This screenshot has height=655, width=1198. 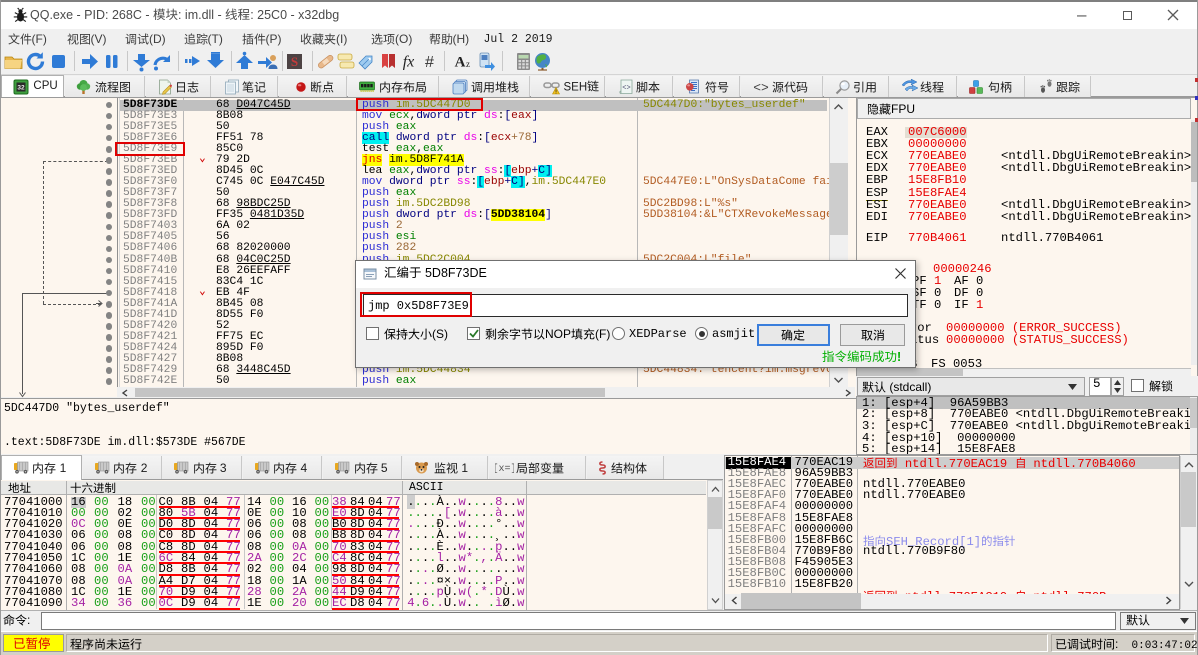 I want to click on svg-text: z, so click(x=468, y=64).